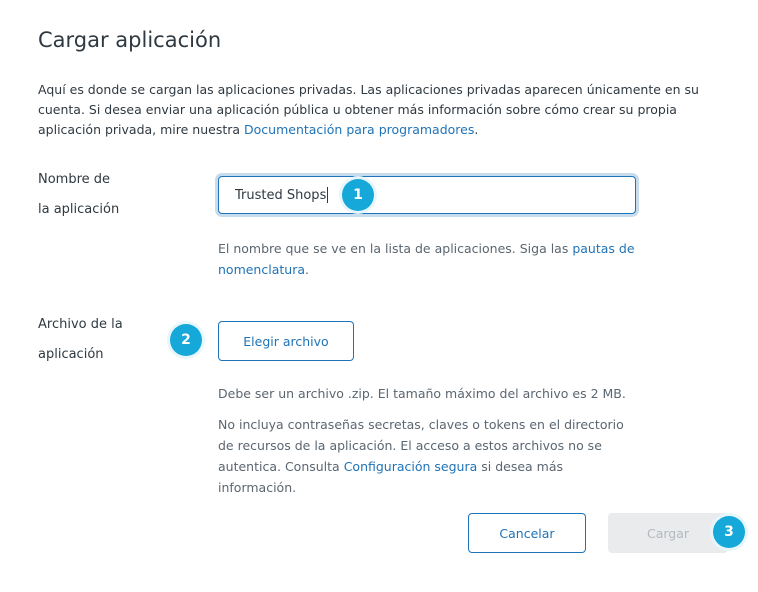 The image size is (758, 592). What do you see at coordinates (668, 533) in the screenshot?
I see `upload-button: Cargar` at bounding box center [668, 533].